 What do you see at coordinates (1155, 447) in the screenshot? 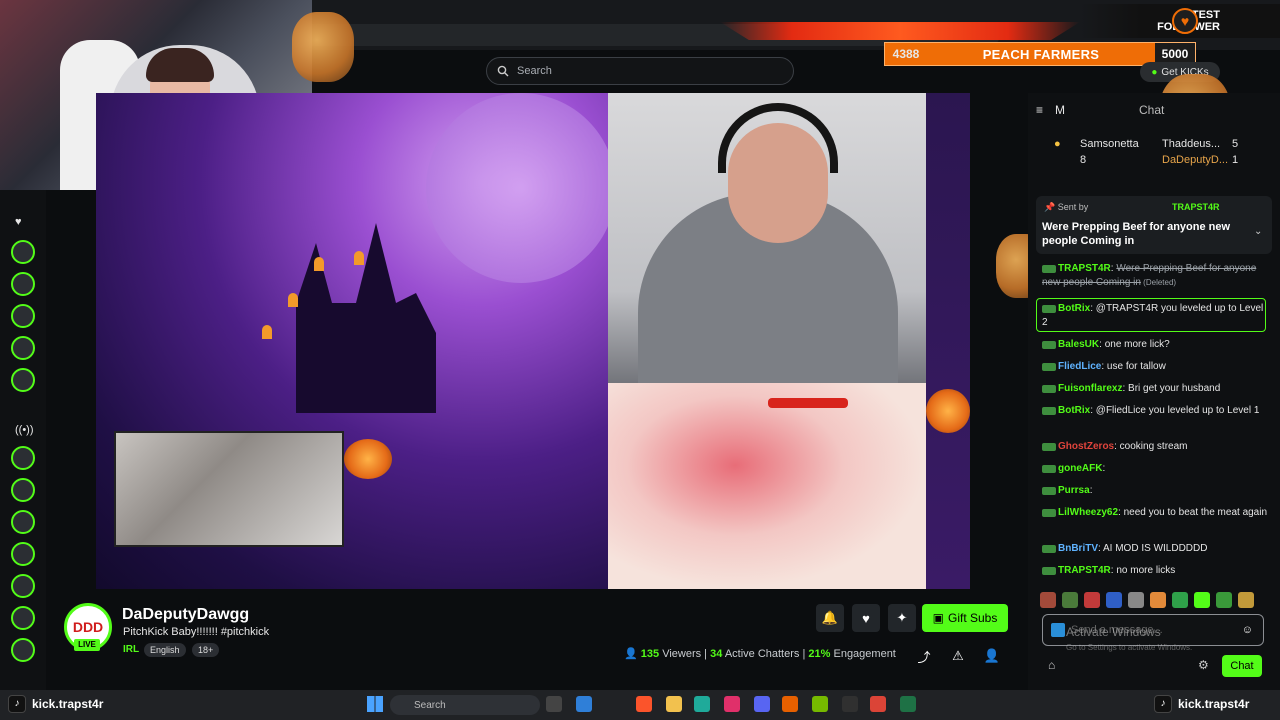
I see `chat-message: GhostZeros: cooking stream` at bounding box center [1155, 447].